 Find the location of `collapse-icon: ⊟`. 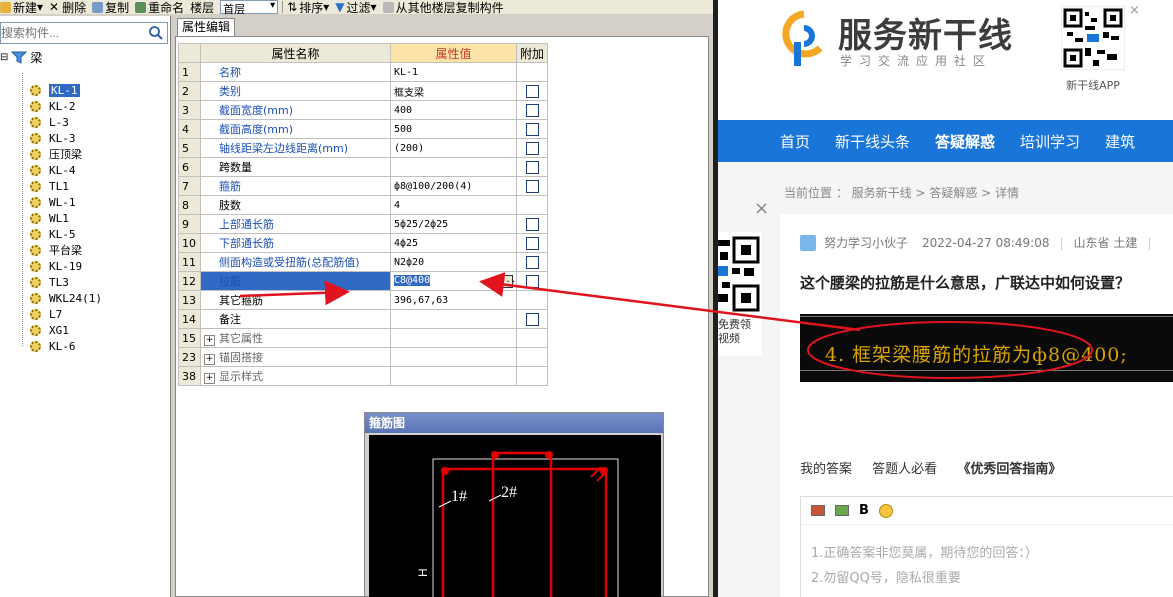

collapse-icon: ⊟ is located at coordinates (4, 57).